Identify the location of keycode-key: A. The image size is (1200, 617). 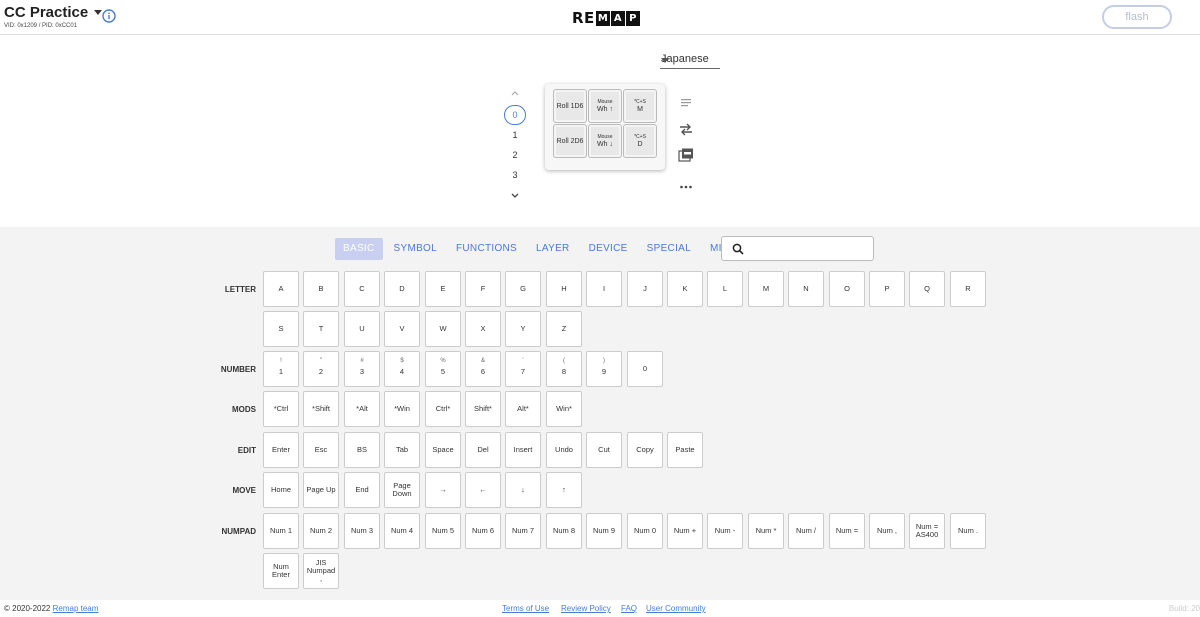
(281, 289).